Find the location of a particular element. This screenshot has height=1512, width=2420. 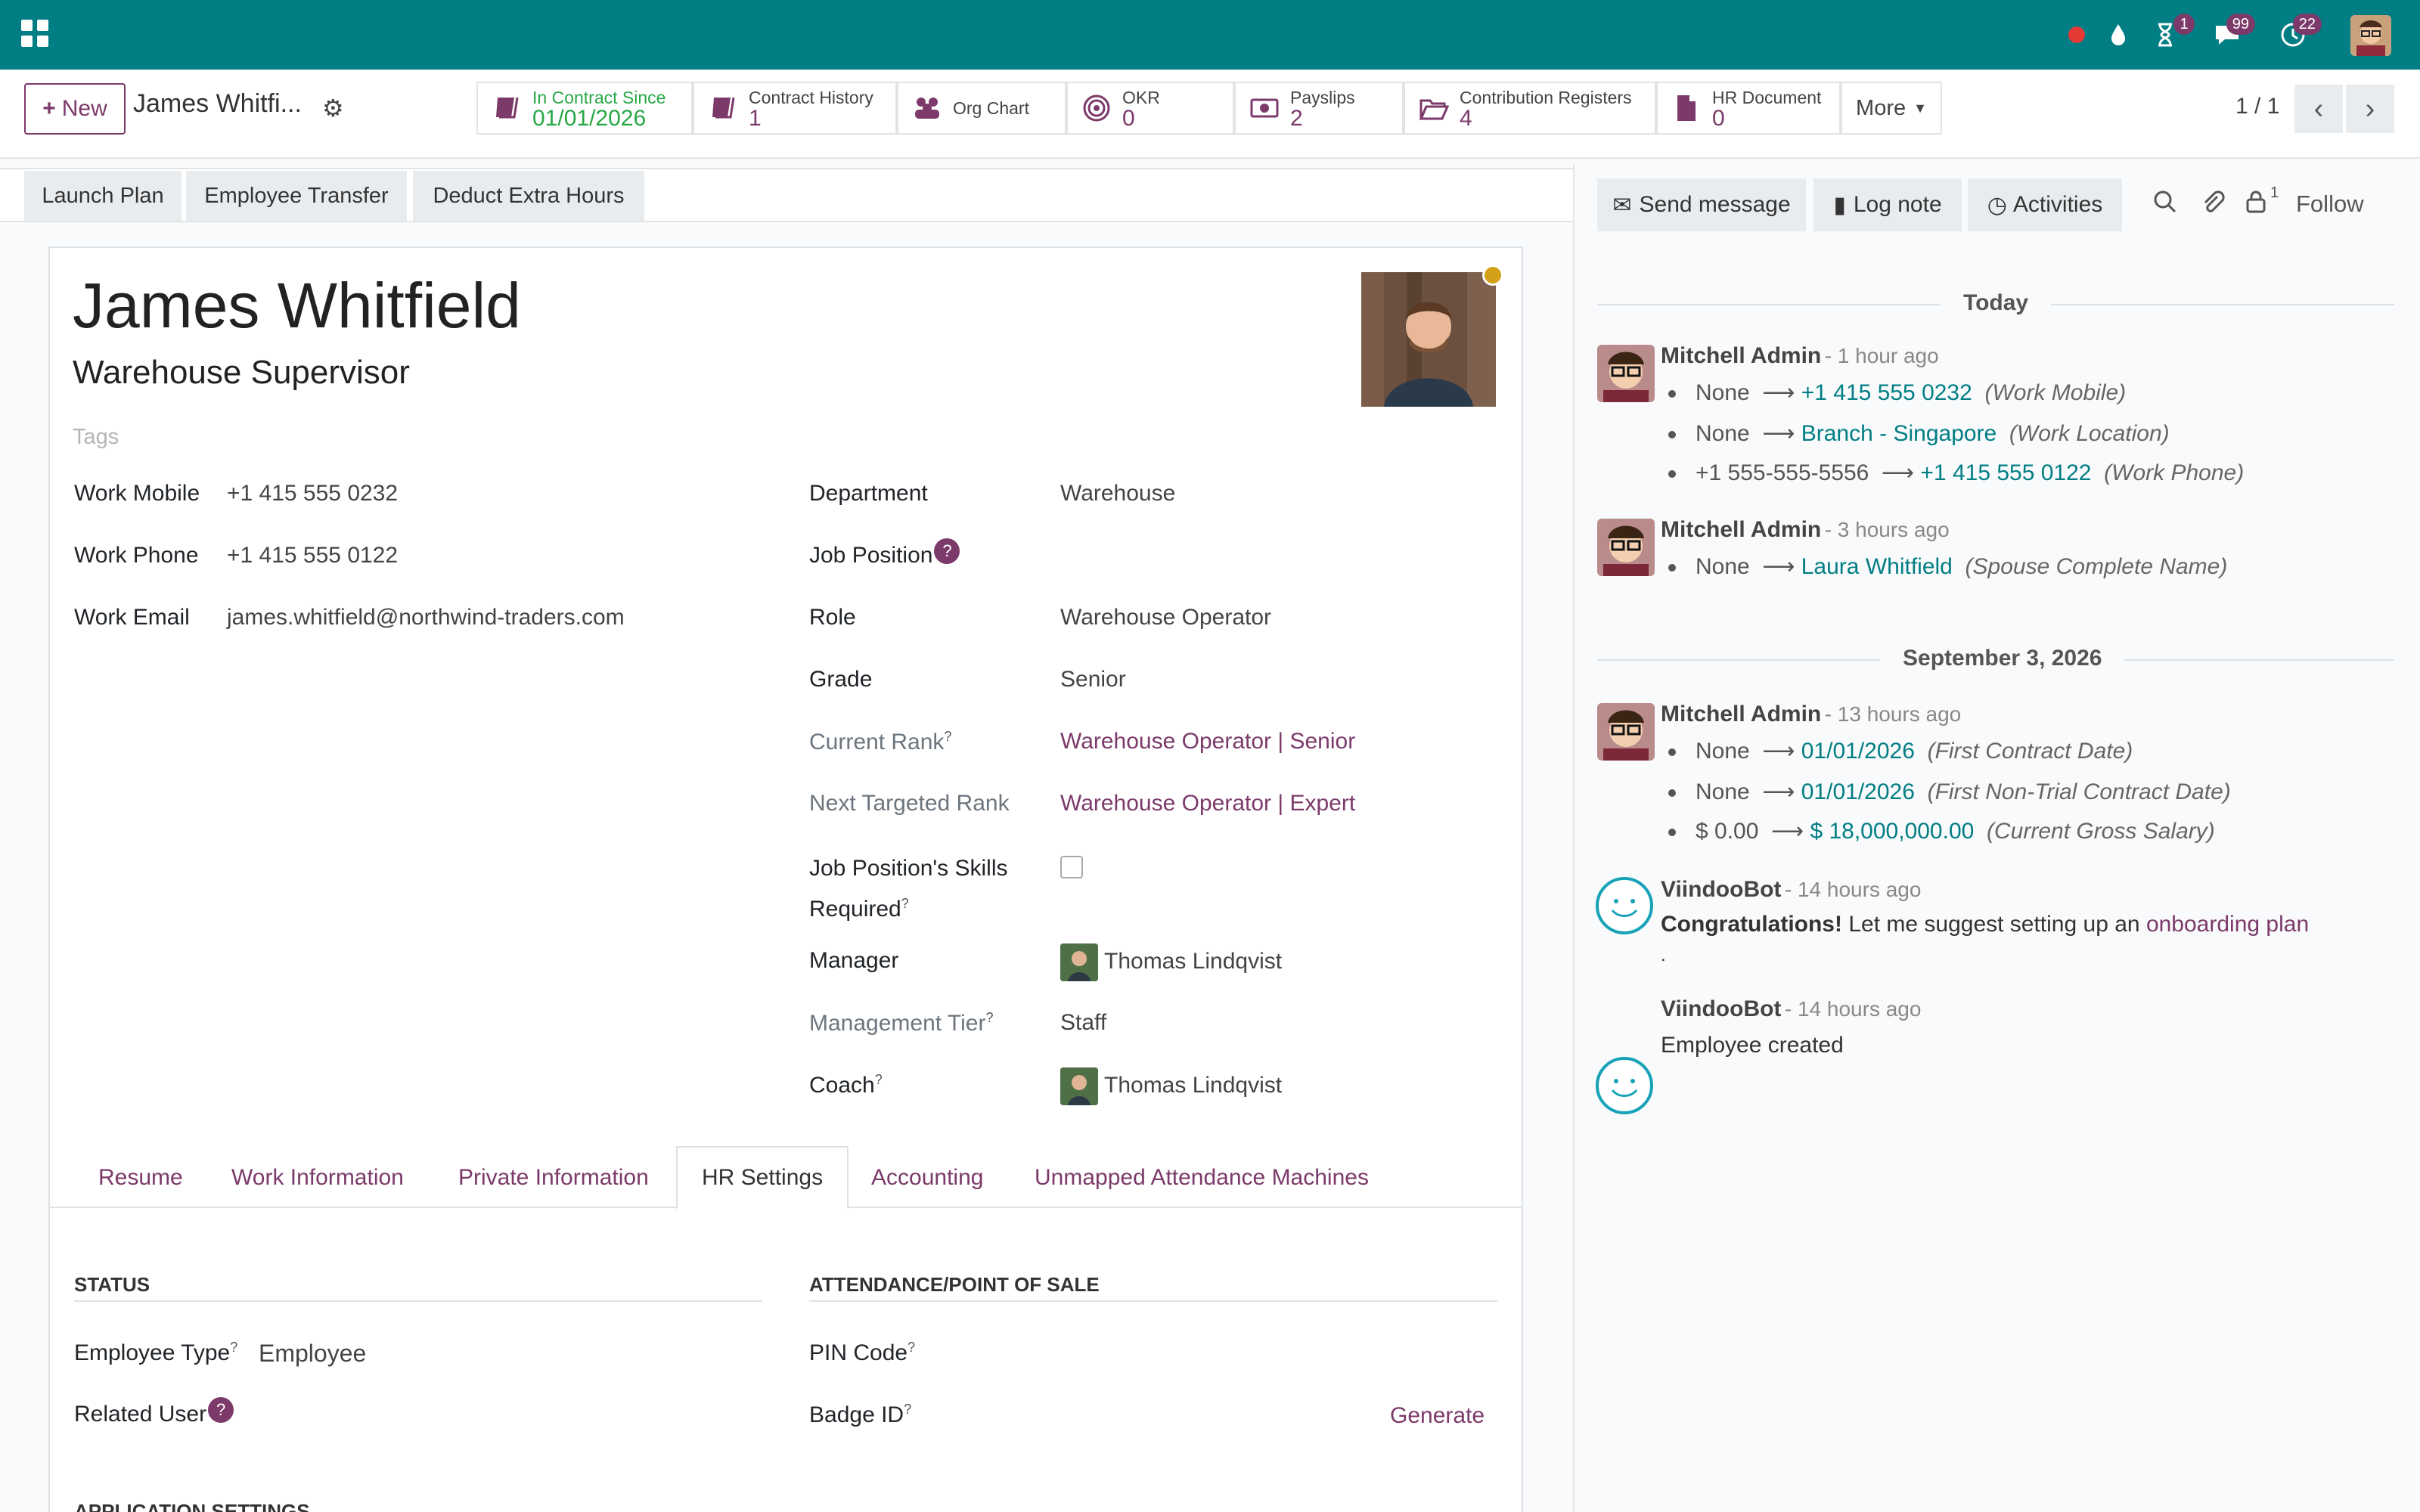

work-email-label: Work Email is located at coordinates (132, 617).